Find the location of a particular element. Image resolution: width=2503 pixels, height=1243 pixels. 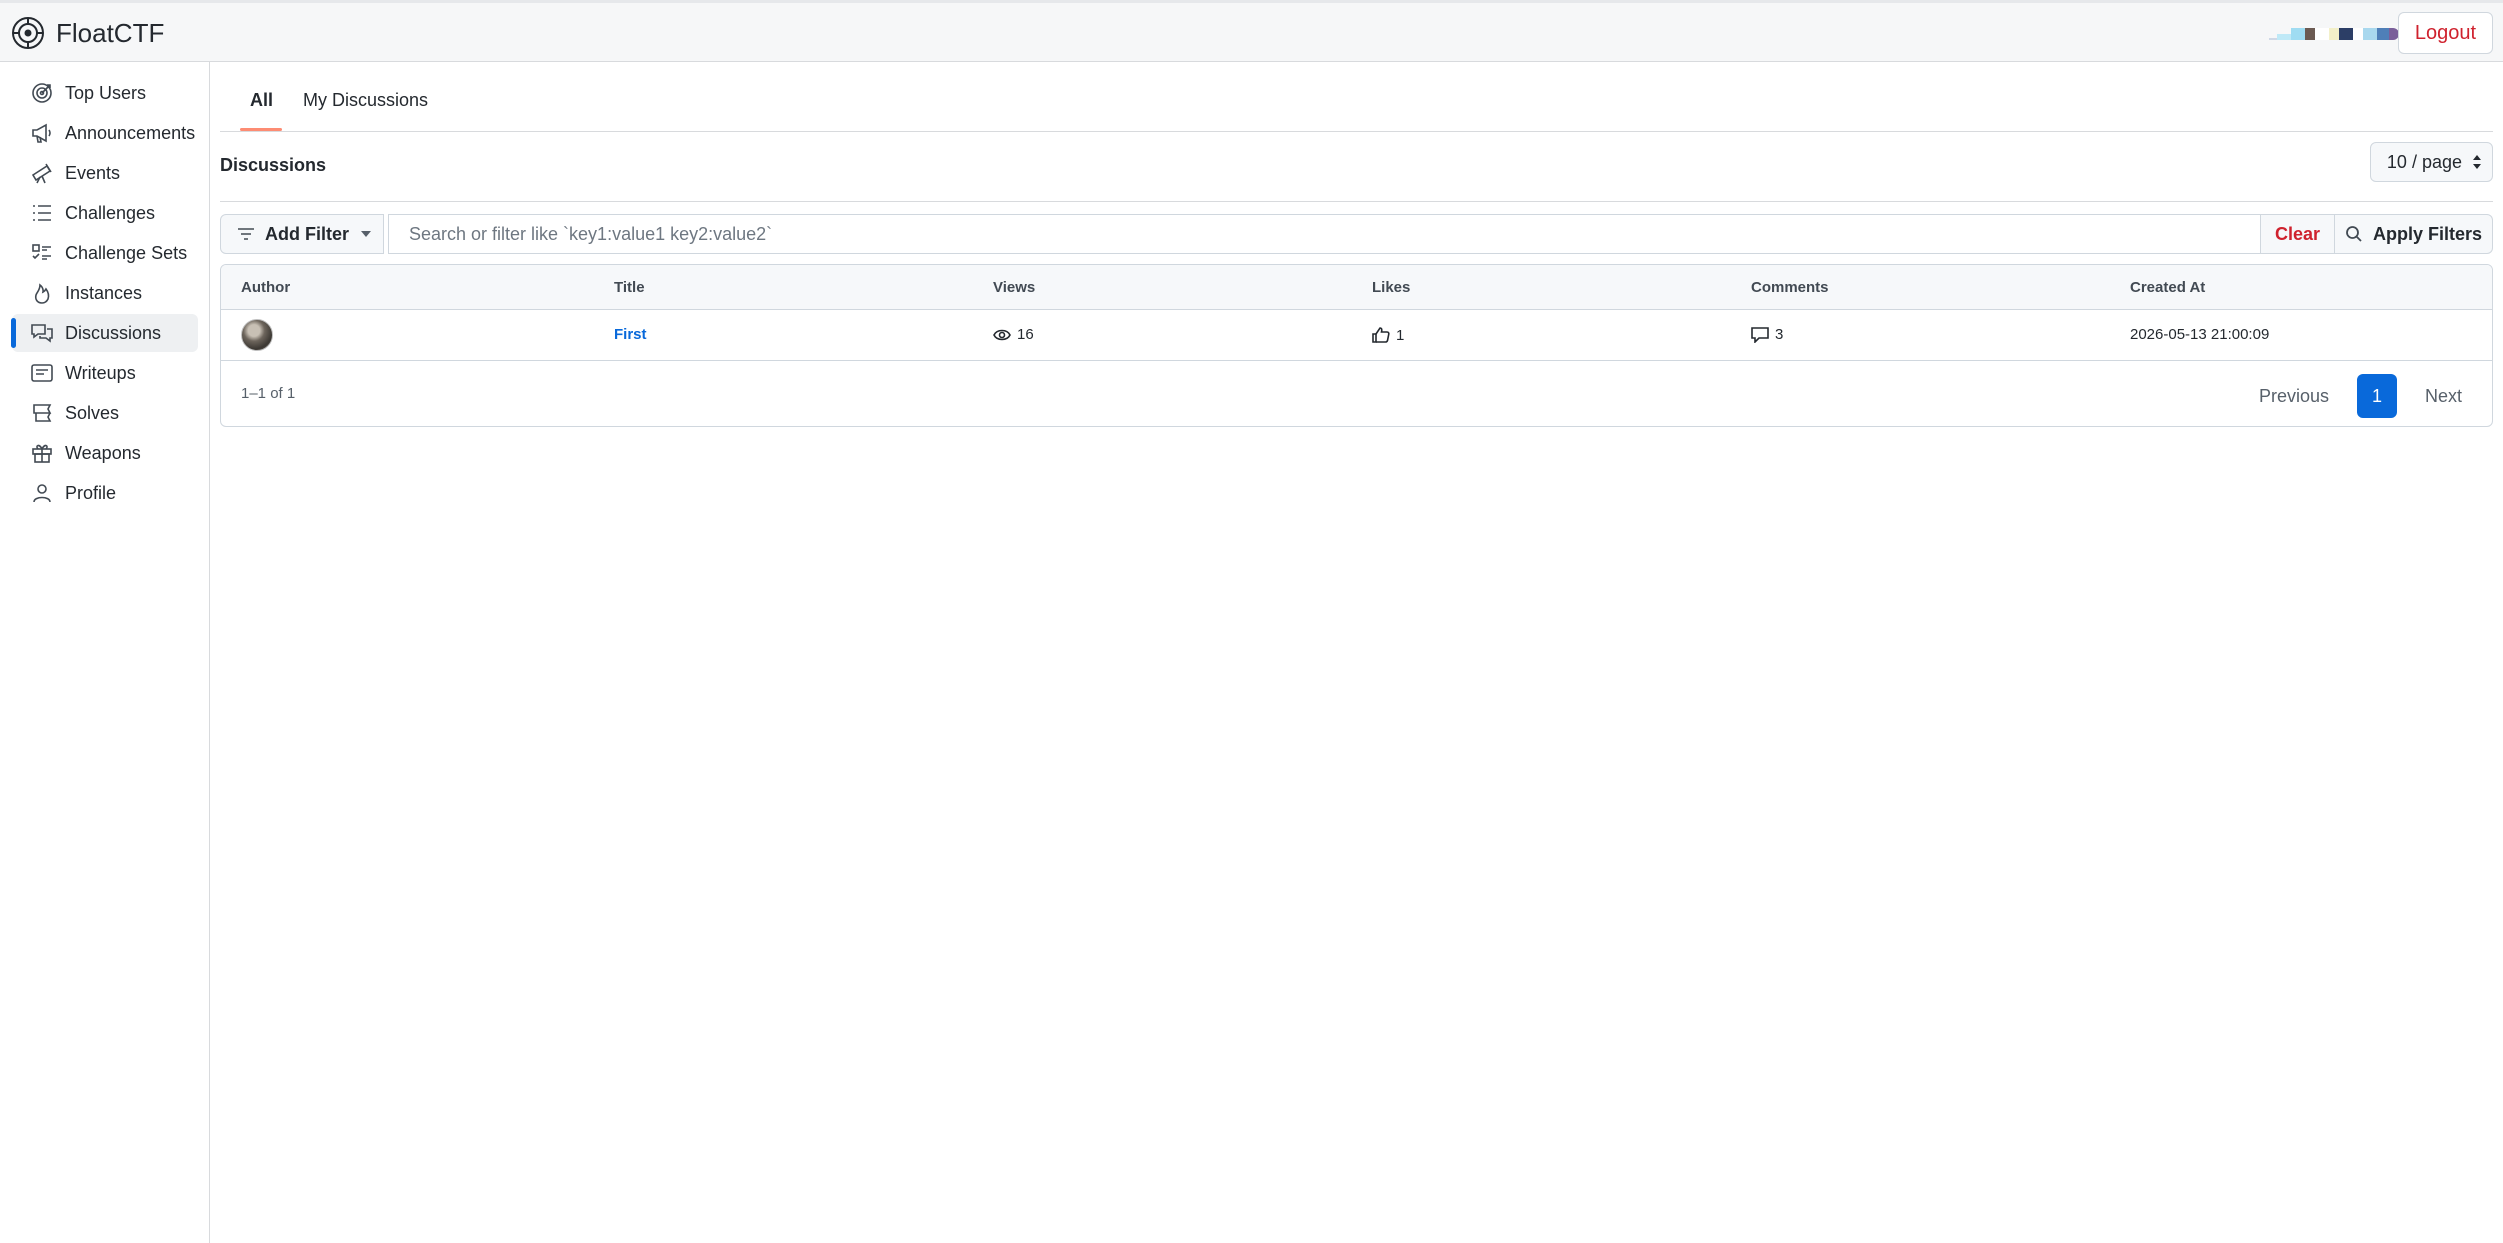

previous-page-button: Previous is located at coordinates (2294, 396).